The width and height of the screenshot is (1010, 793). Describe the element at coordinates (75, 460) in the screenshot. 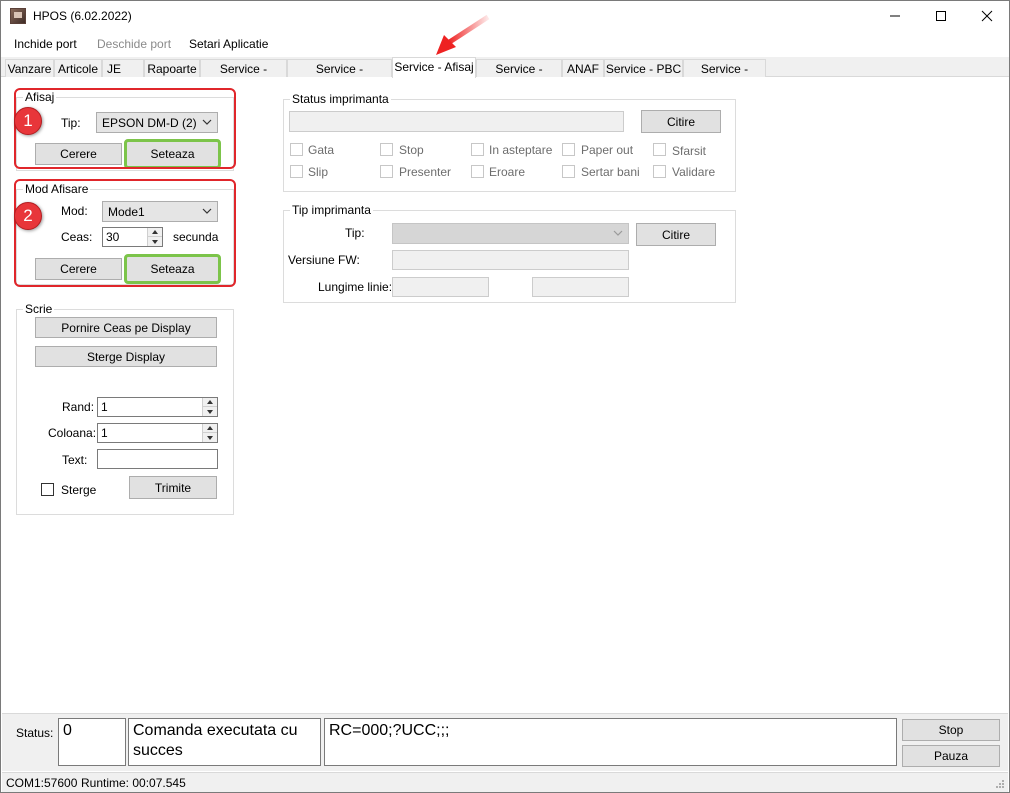

I see `text-label: Text:` at that location.